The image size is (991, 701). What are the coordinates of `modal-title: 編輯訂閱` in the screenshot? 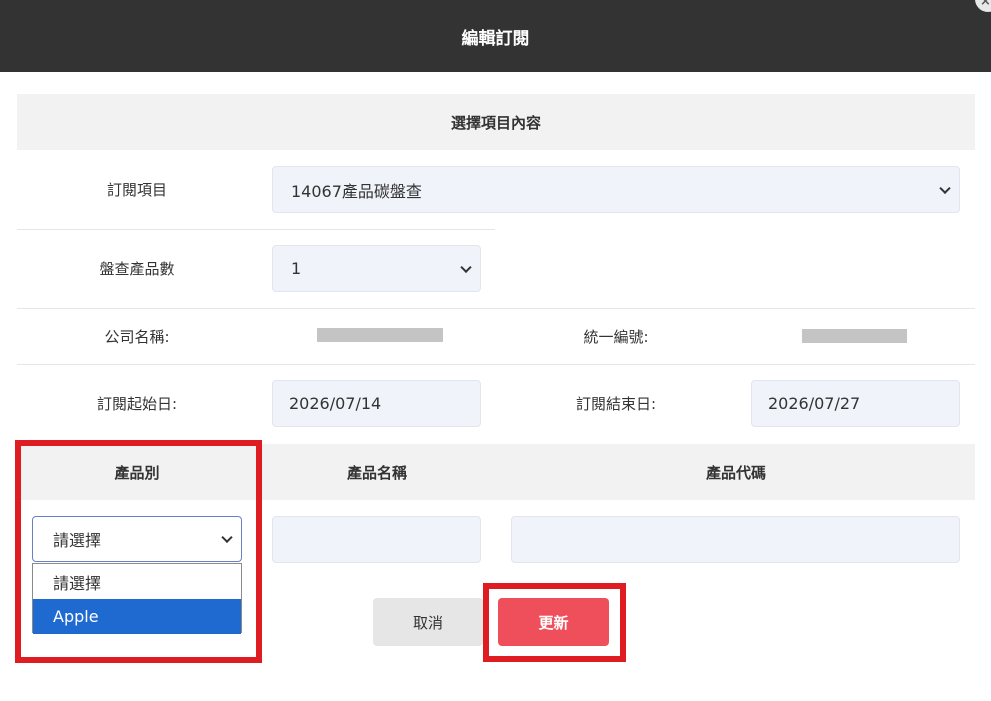 It's located at (495, 38).